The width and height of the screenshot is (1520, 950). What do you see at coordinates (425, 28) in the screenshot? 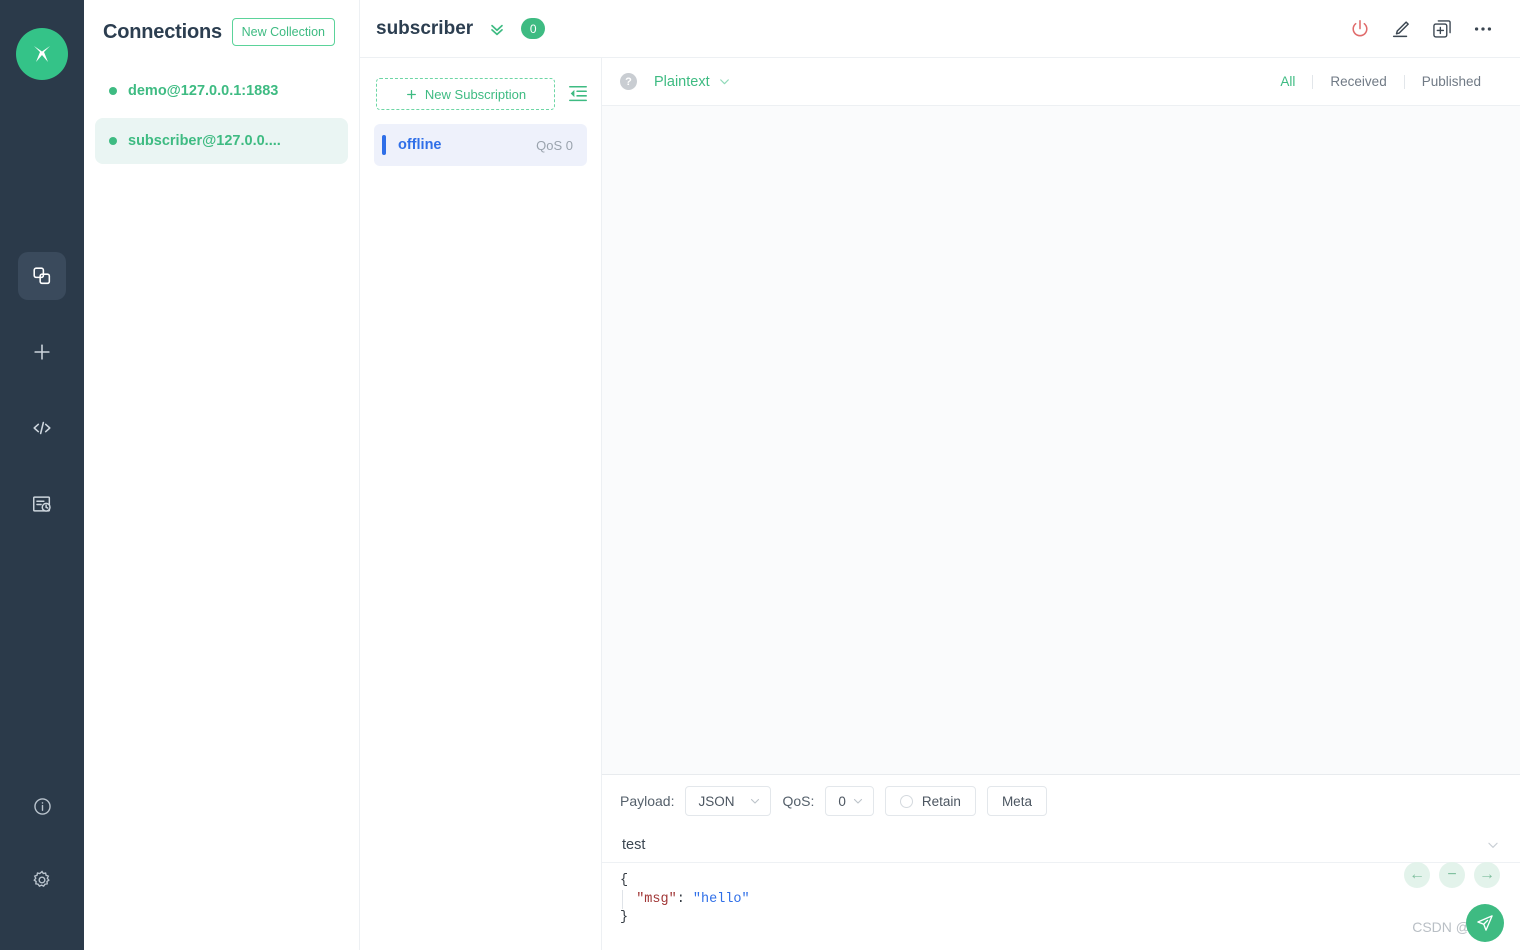
I see `connection-title: subscriber` at bounding box center [425, 28].